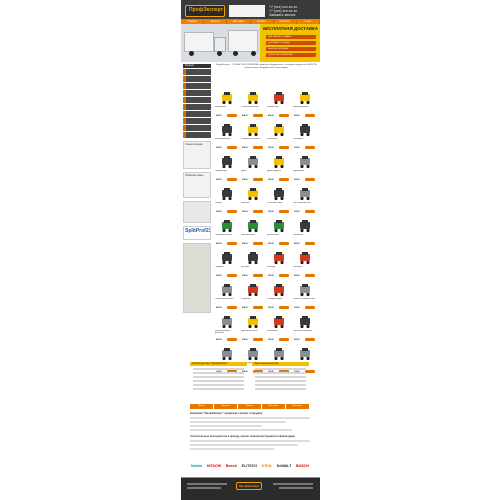 This screenshot has width=500, height=500. I want to click on product-name: Дренажный насос, so click(253, 332).